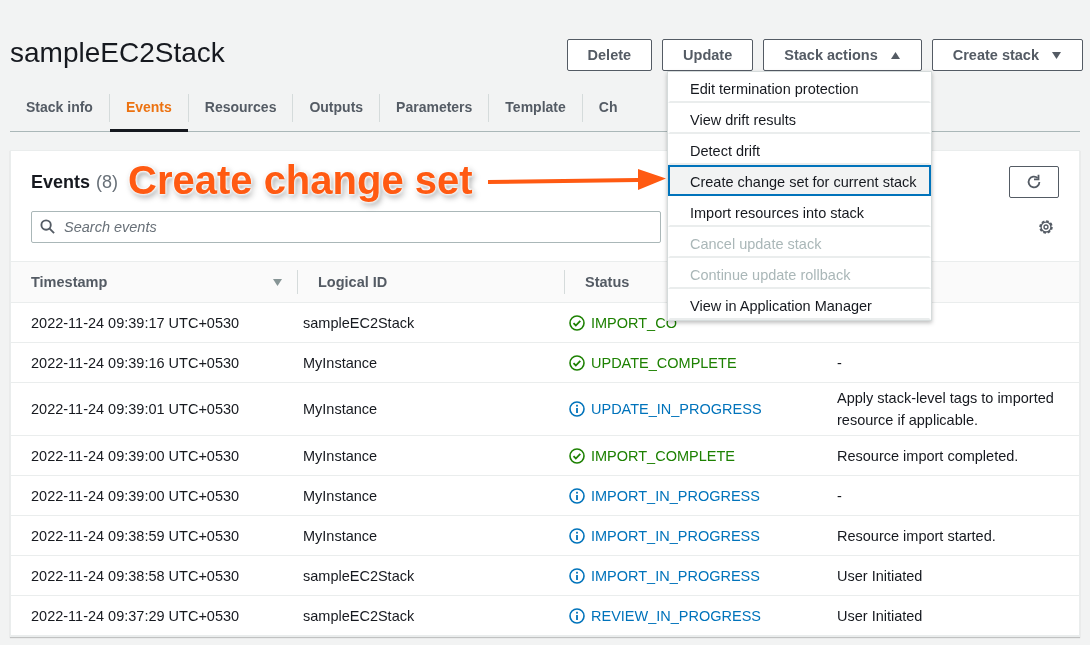 The image size is (1090, 645). Describe the element at coordinates (928, 455) in the screenshot. I see `table-cell: Resource import completed.` at that location.